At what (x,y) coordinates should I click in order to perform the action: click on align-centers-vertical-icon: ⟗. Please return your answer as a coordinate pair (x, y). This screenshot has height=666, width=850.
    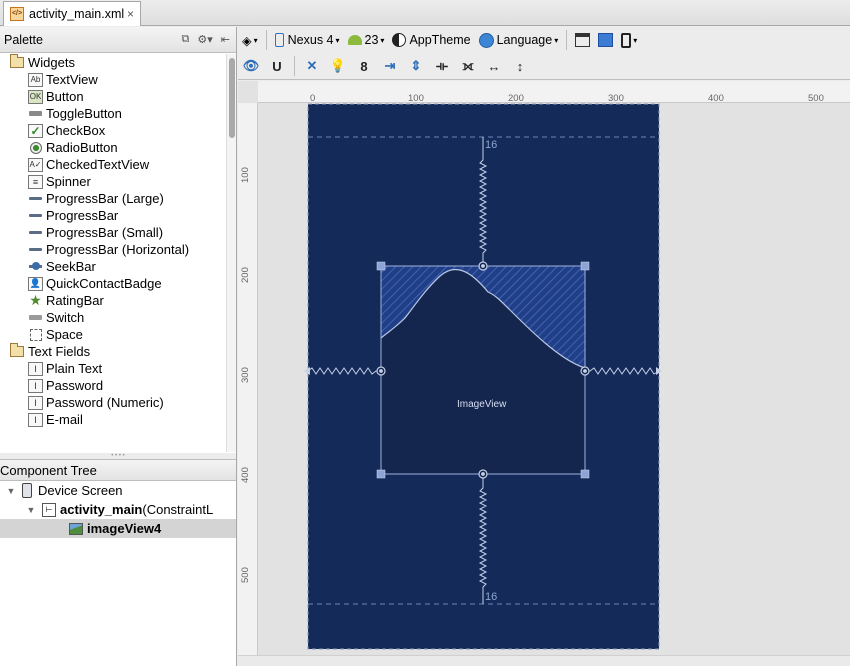
    Looking at the image, I should click on (468, 66).